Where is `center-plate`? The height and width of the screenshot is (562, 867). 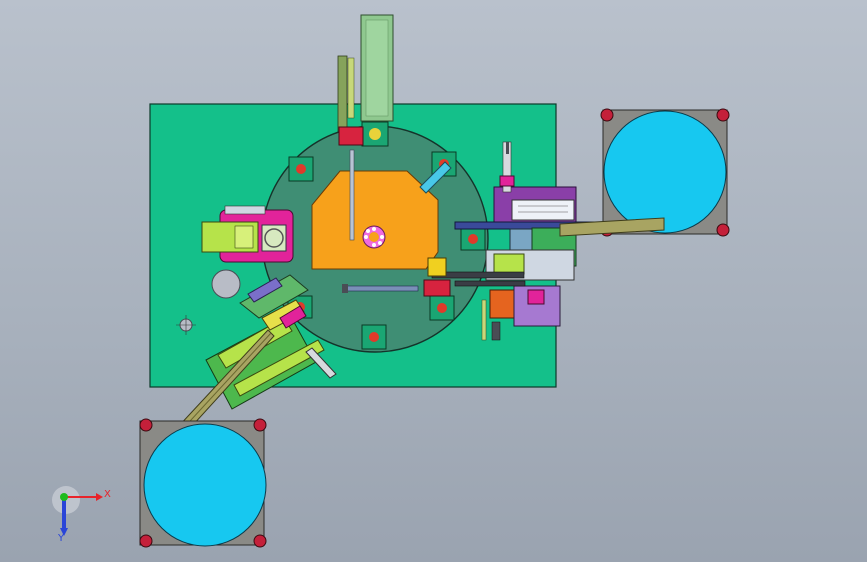 center-plate is located at coordinates (375, 220).